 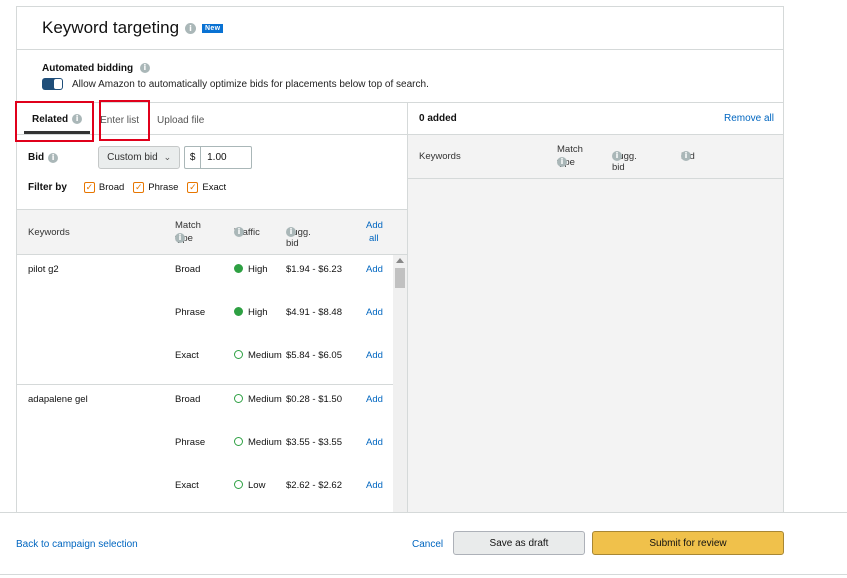 What do you see at coordinates (595, 157) in the screenshot?
I see `added-table-header: Keywords Match type i Sugg. bid i Bid i` at bounding box center [595, 157].